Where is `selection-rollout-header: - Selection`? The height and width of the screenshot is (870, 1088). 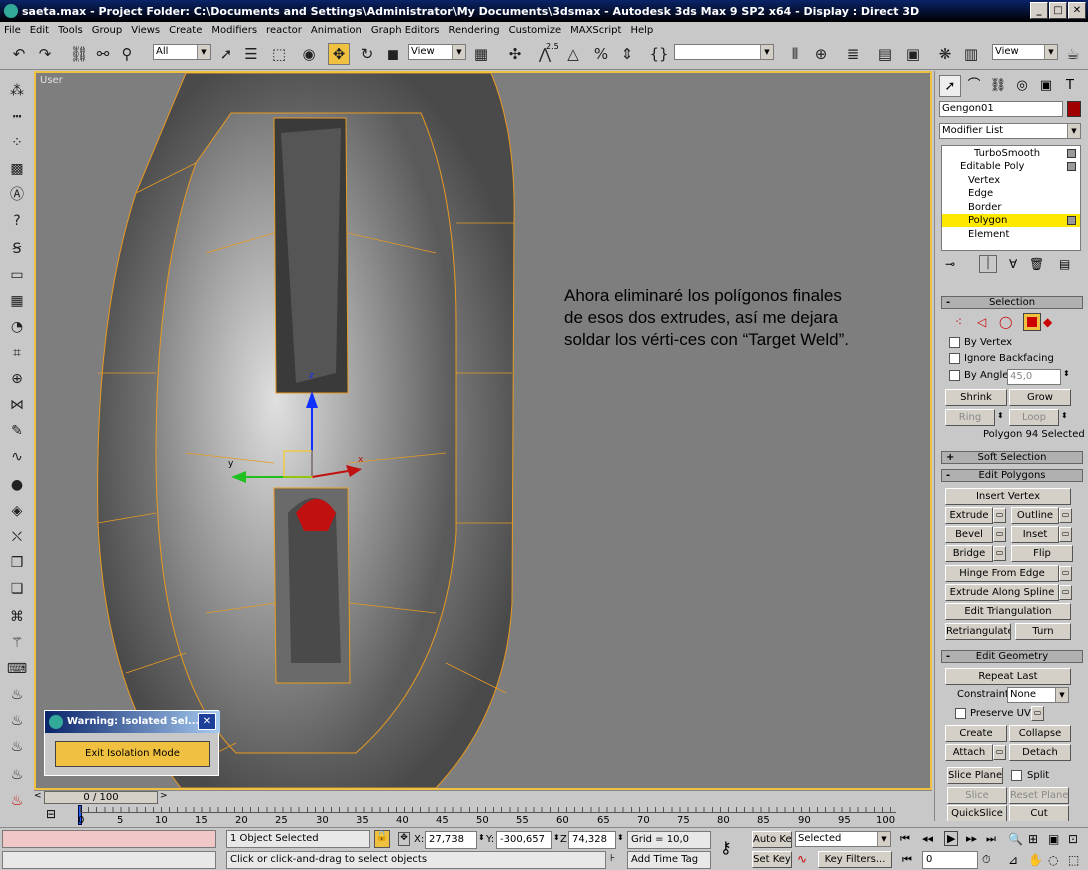 selection-rollout-header: - Selection is located at coordinates (1012, 302).